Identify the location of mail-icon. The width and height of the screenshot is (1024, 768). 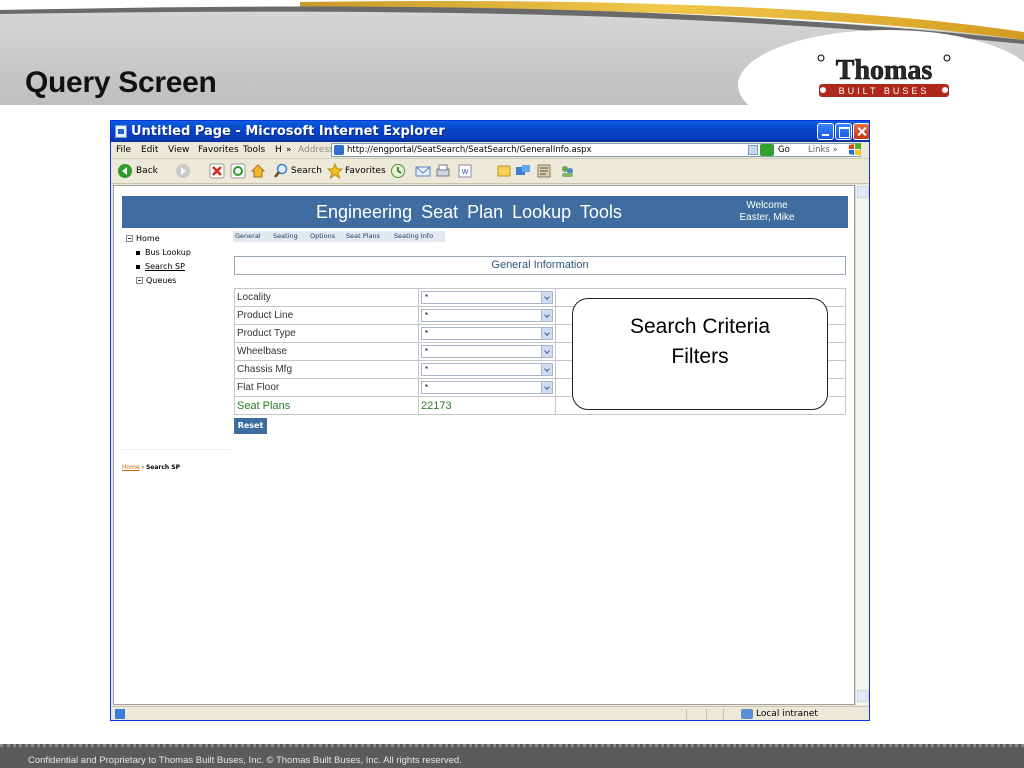
(423, 171).